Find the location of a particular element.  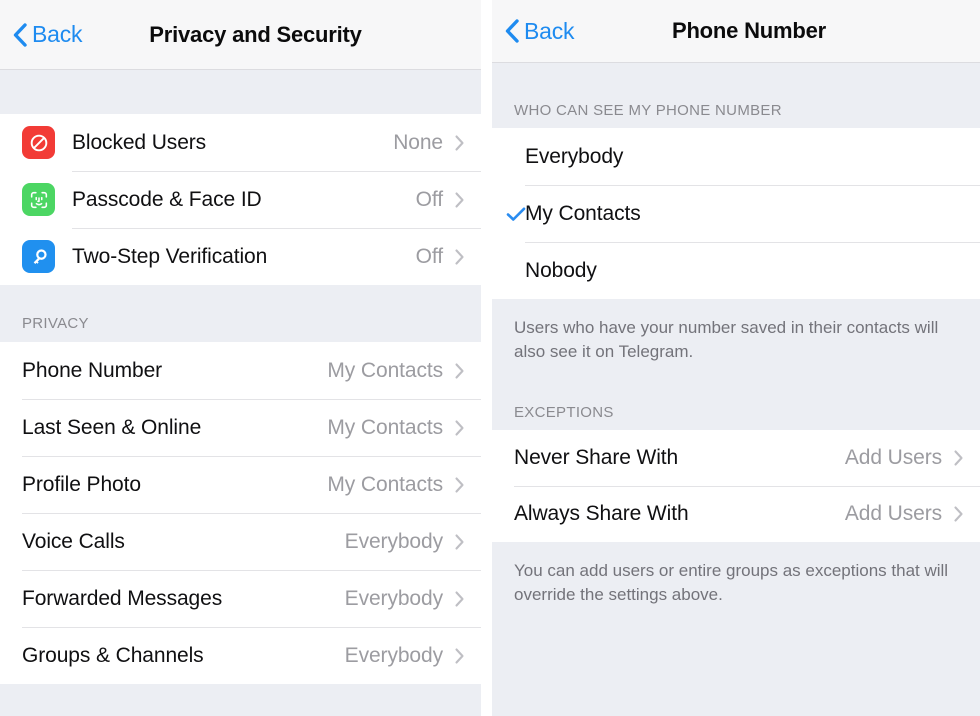

key-icon is located at coordinates (38, 256).